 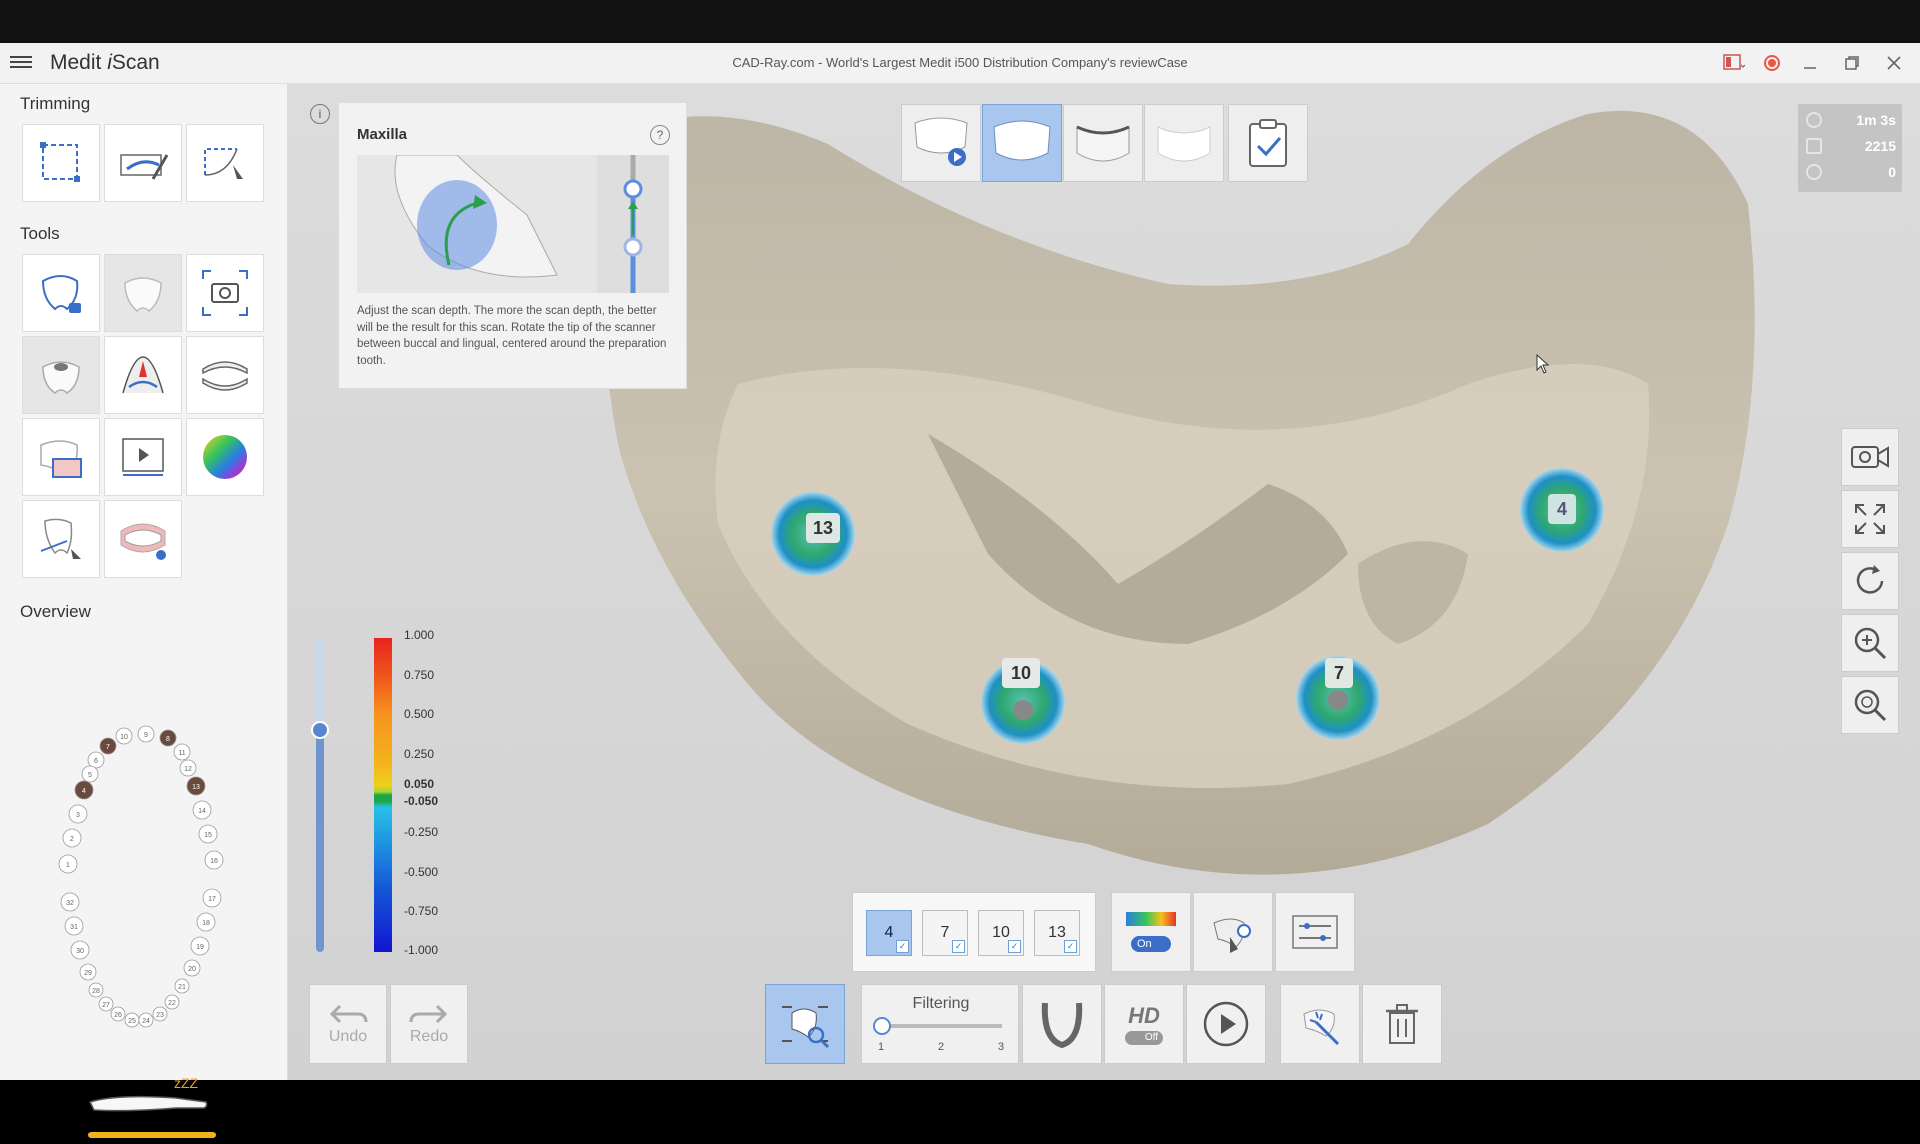 What do you see at coordinates (61, 293) in the screenshot?
I see `lock-area-tool` at bounding box center [61, 293].